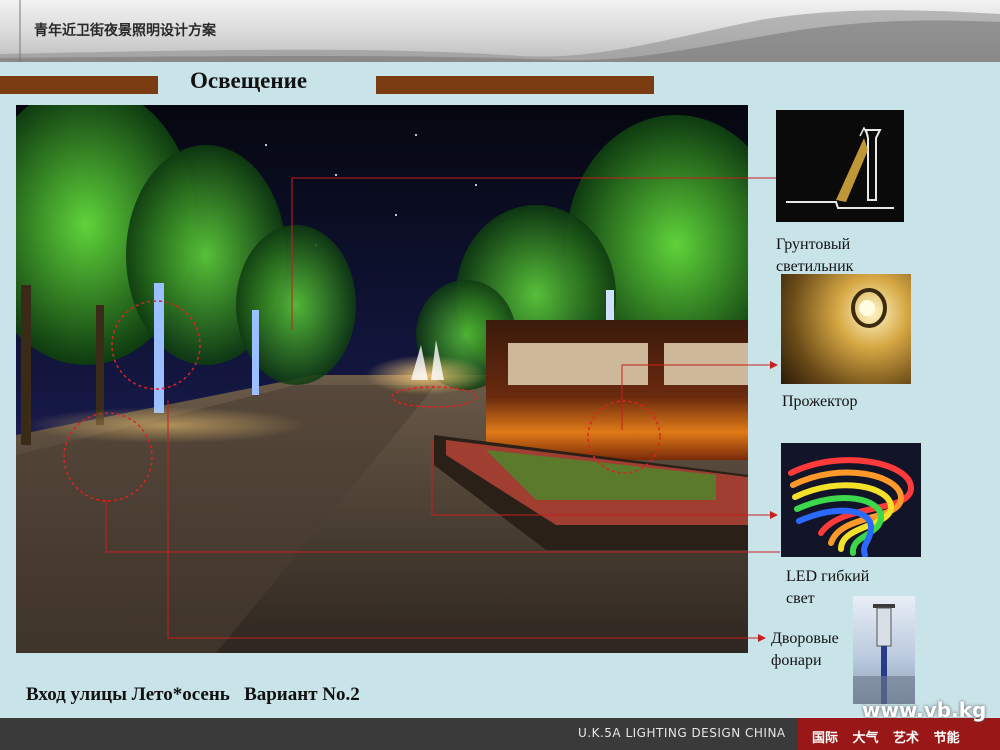  I want to click on footer-tags: 国际 大气 艺术 节能, so click(886, 738).